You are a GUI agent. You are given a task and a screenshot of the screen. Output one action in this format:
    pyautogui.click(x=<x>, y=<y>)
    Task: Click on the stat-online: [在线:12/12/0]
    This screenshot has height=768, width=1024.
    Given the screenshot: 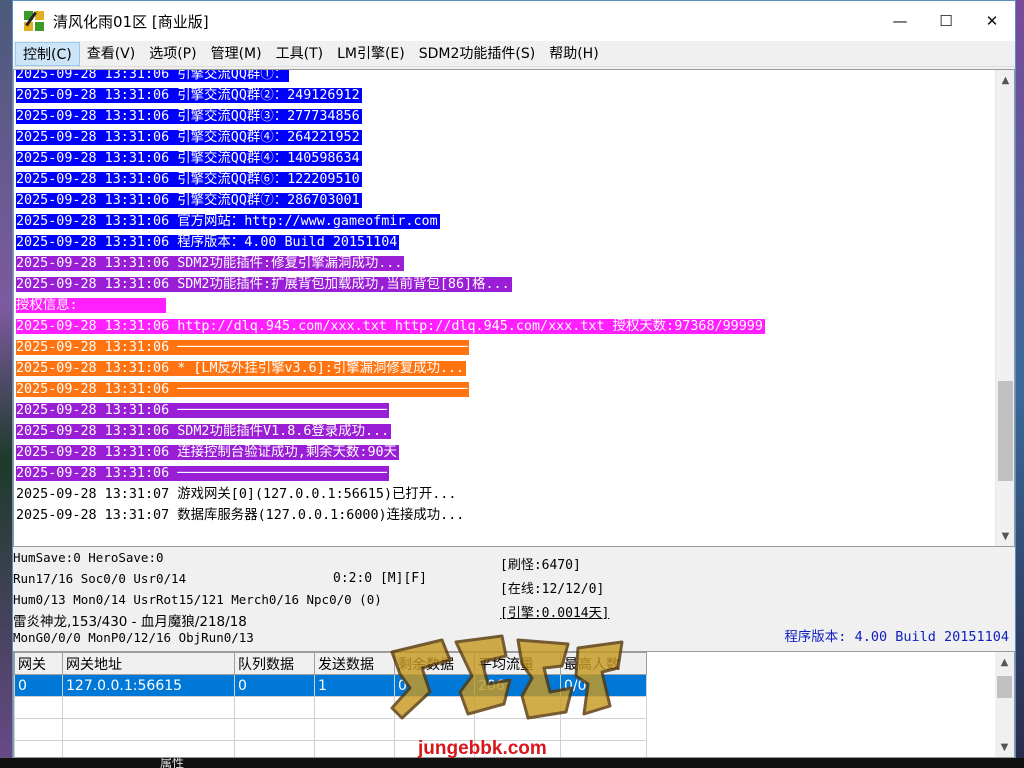 What is the action you would take?
    pyautogui.click(x=552, y=589)
    